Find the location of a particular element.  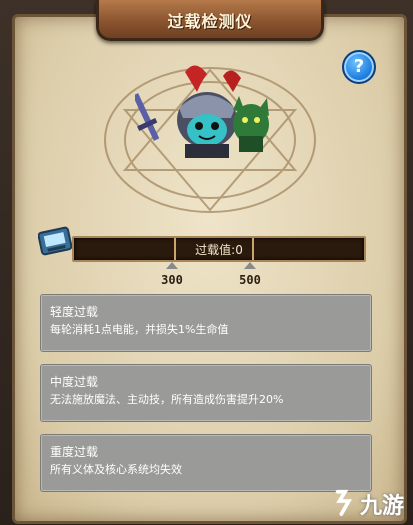

level-title: 中度过载 is located at coordinates (74, 382).